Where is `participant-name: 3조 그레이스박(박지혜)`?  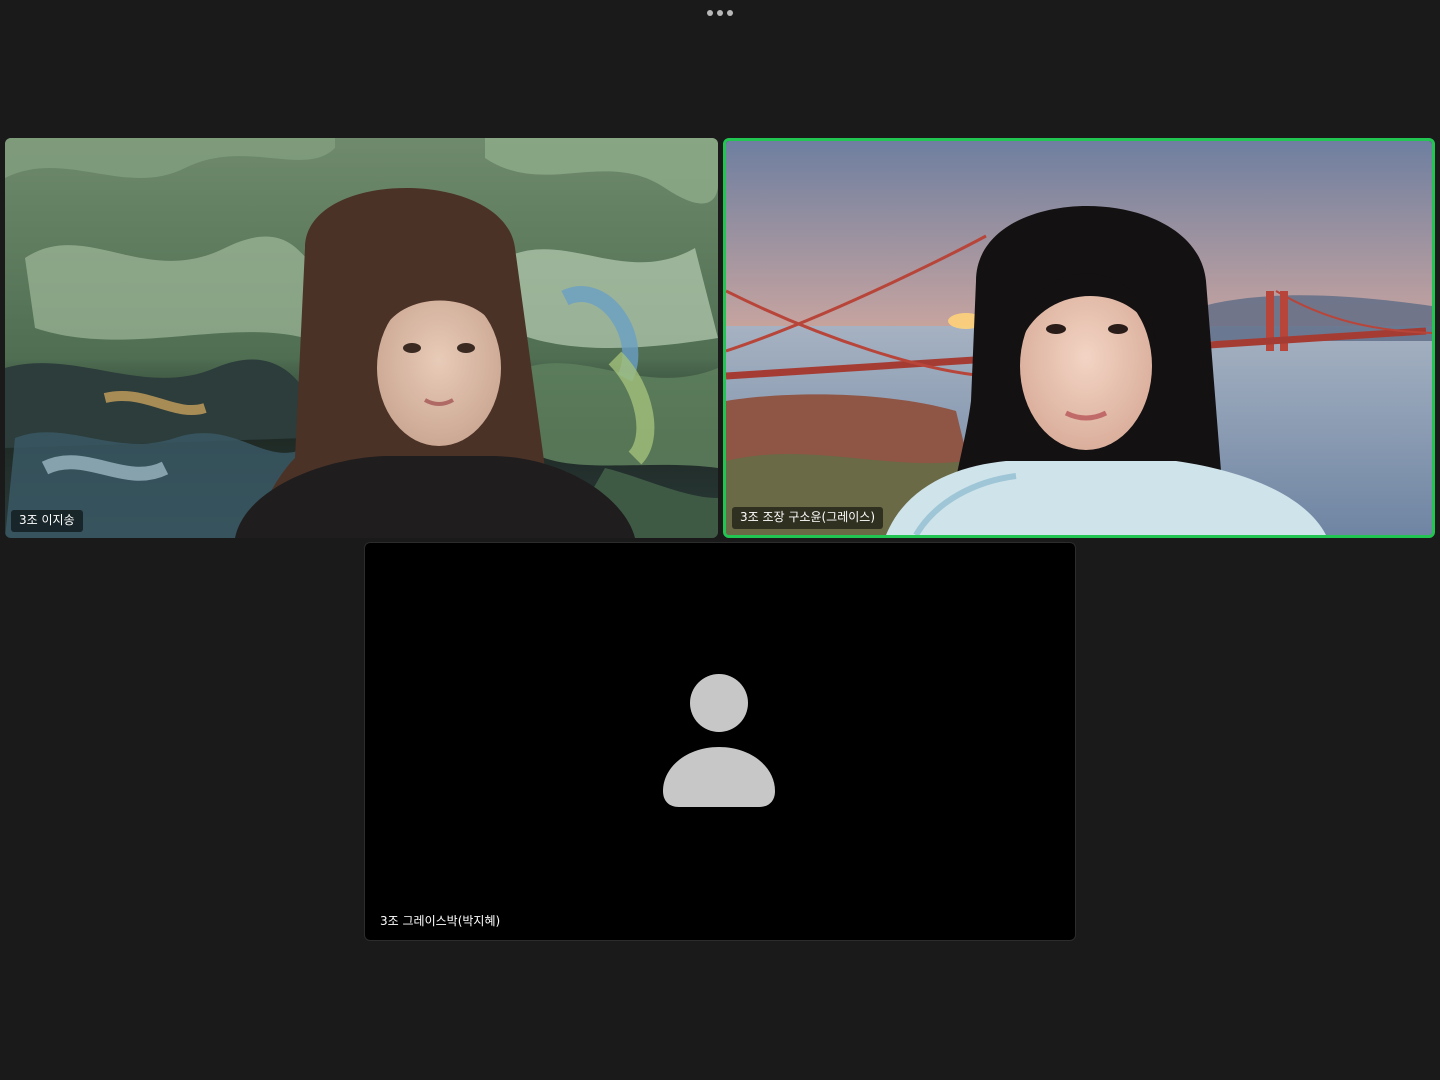 participant-name: 3조 그레이스박(박지혜) is located at coordinates (440, 921).